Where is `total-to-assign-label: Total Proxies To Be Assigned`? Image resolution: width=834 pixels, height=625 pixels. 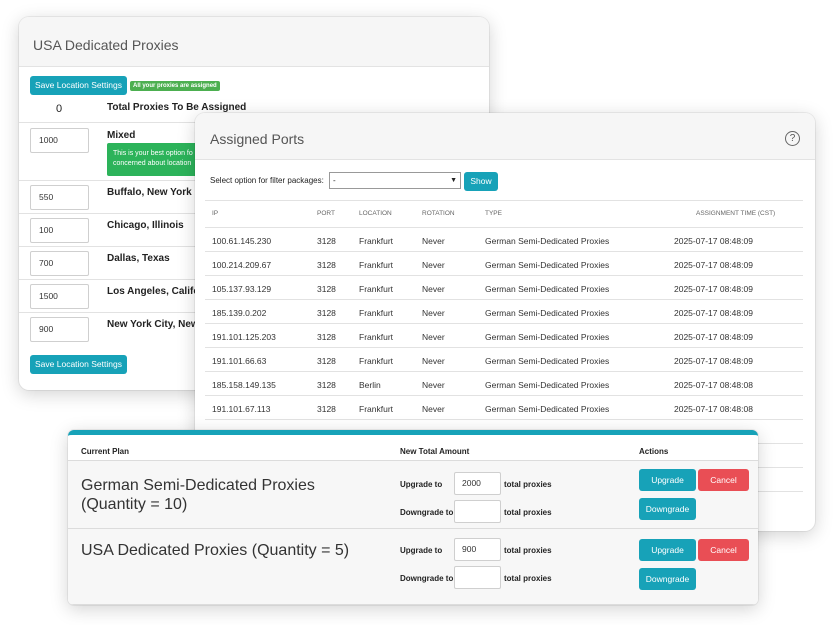 total-to-assign-label: Total Proxies To Be Assigned is located at coordinates (177, 107).